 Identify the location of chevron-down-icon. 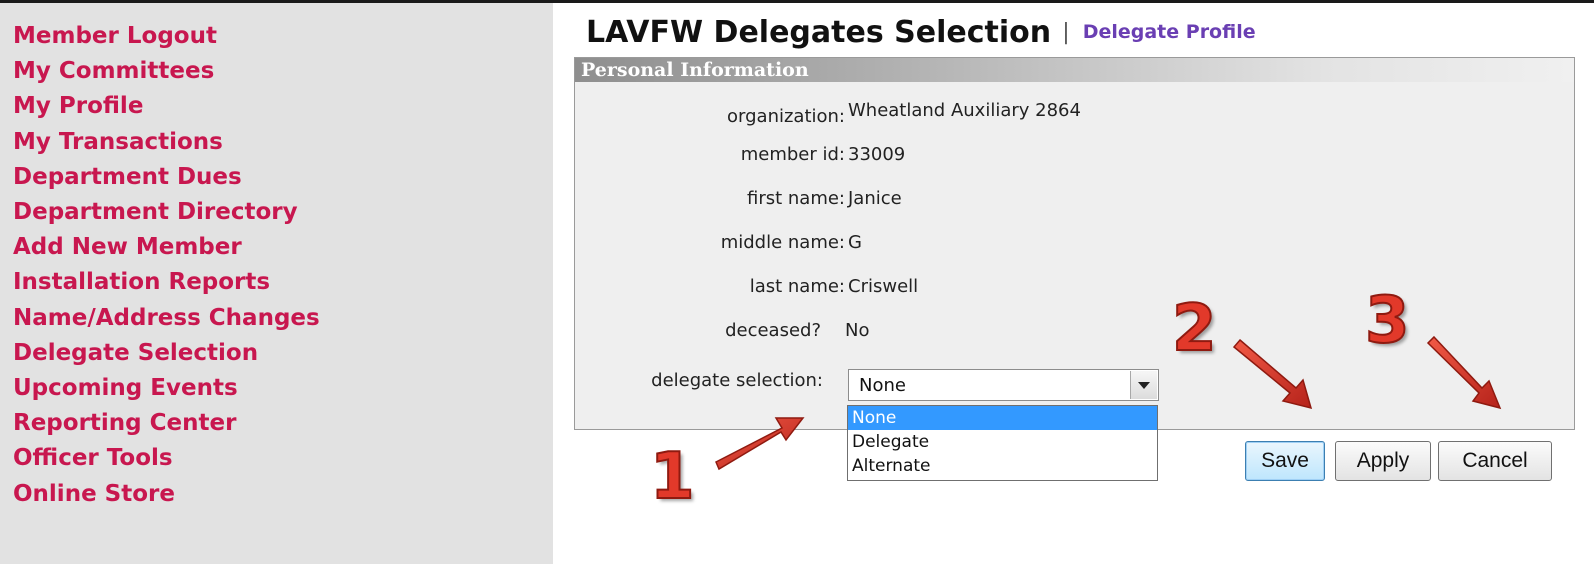
(1143, 385).